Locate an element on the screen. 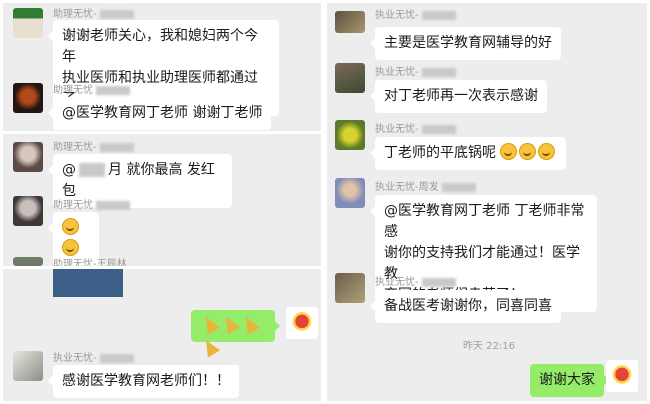 This screenshot has width=650, height=404. message-text: 主要是医学教育网辅导的好 is located at coordinates (468, 43).